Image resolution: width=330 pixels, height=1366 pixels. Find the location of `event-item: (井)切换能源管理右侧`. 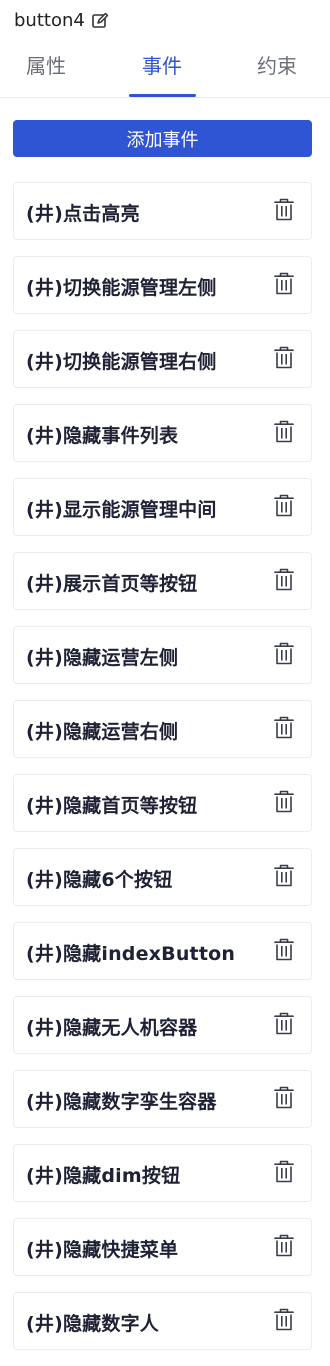

event-item: (井)切换能源管理右侧 is located at coordinates (162, 359).